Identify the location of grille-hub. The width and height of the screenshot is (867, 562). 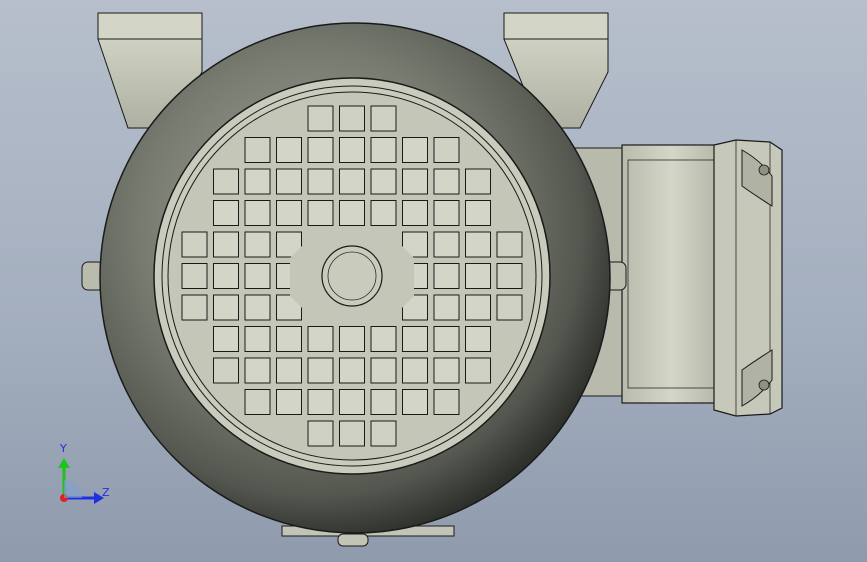
(352, 277).